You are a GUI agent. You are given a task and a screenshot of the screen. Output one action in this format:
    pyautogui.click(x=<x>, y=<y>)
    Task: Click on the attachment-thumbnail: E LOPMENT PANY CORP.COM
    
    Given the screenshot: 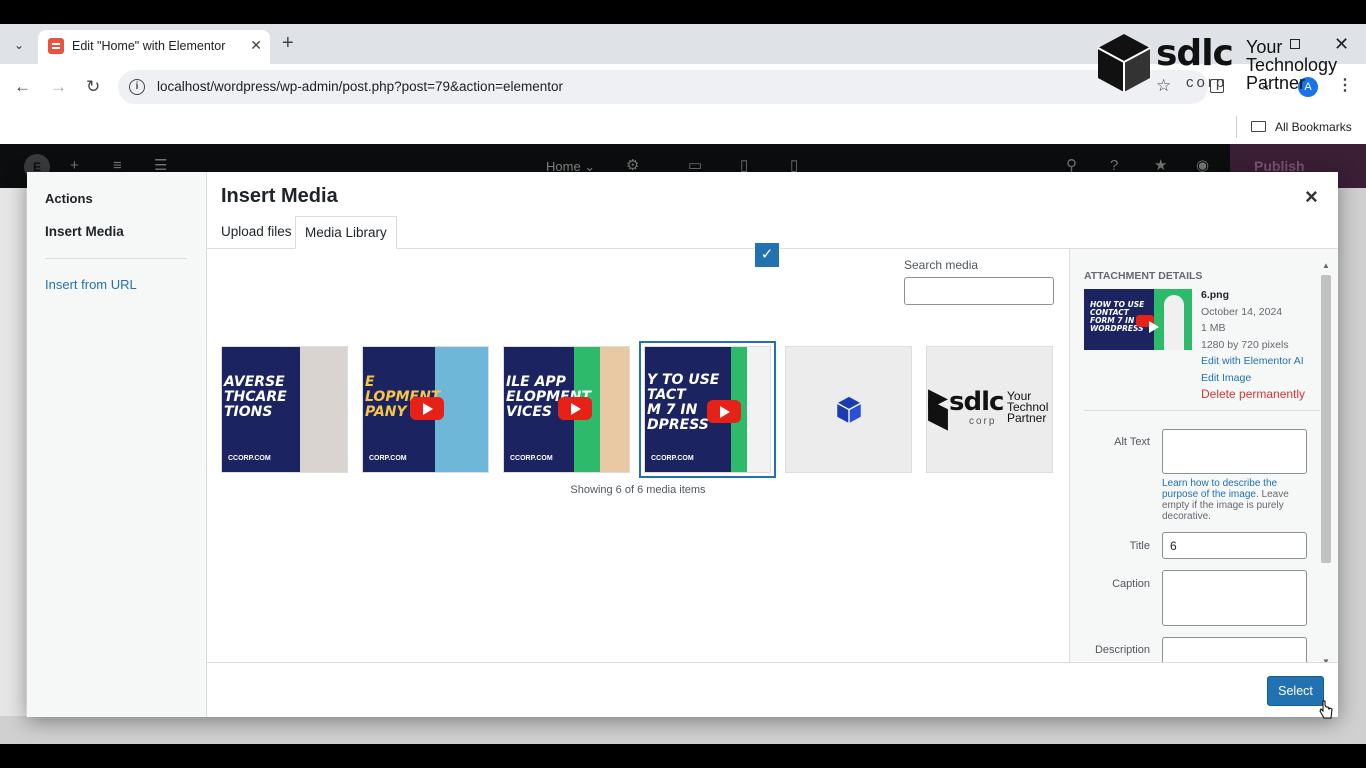 What is the action you would take?
    pyautogui.click(x=425, y=409)
    